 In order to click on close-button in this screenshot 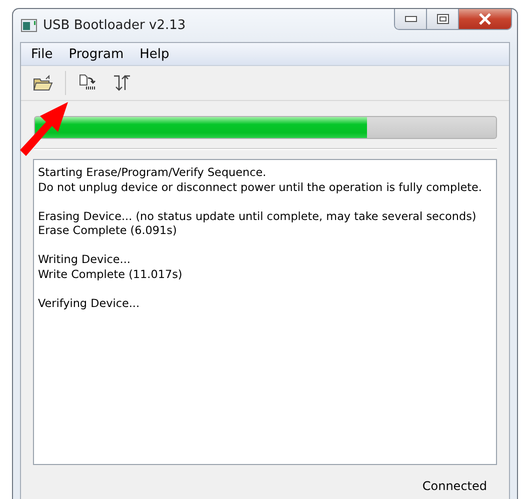, I will do `click(484, 19)`.